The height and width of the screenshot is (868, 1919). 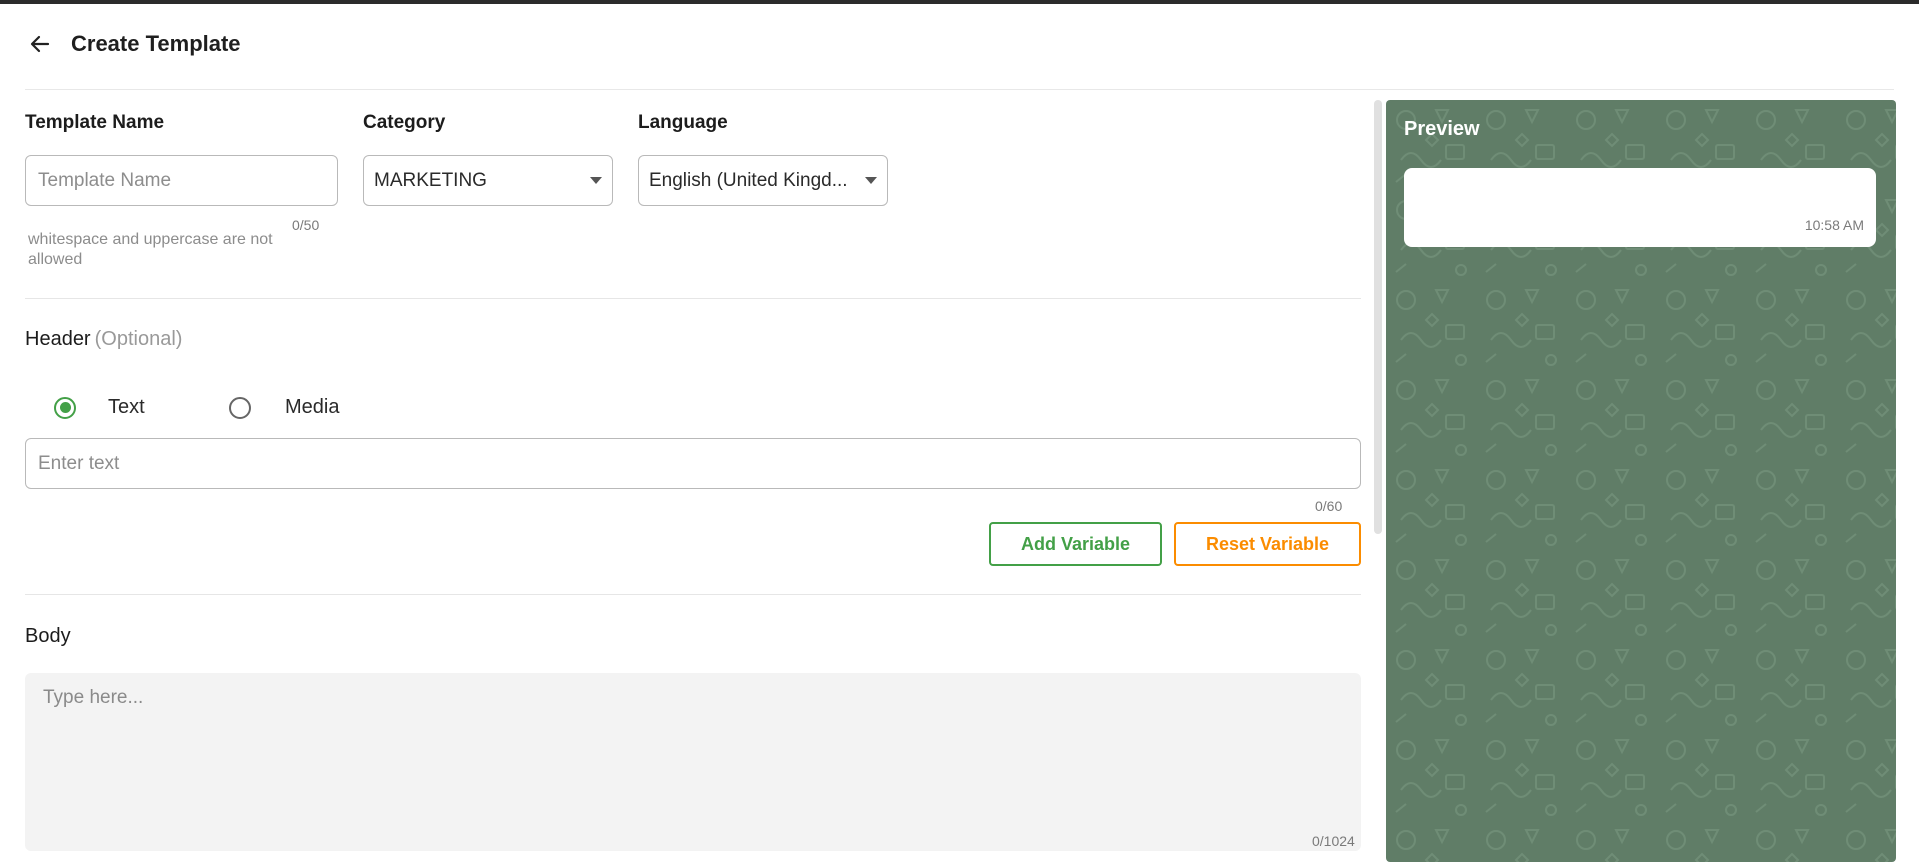 I want to click on arrow-left-icon, so click(x=40, y=44).